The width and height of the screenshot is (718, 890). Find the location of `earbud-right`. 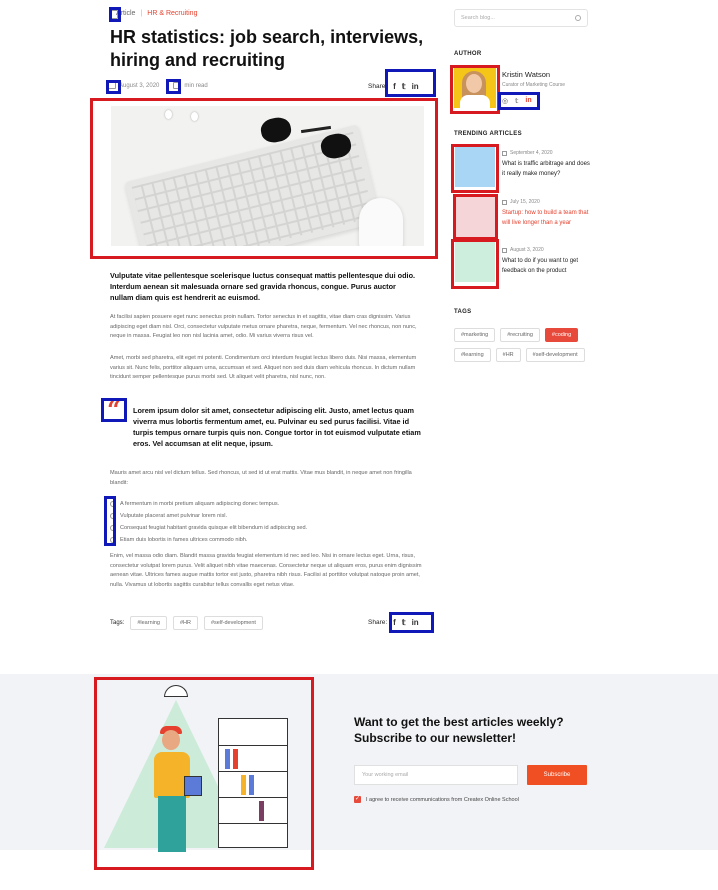

earbud-right is located at coordinates (194, 116).